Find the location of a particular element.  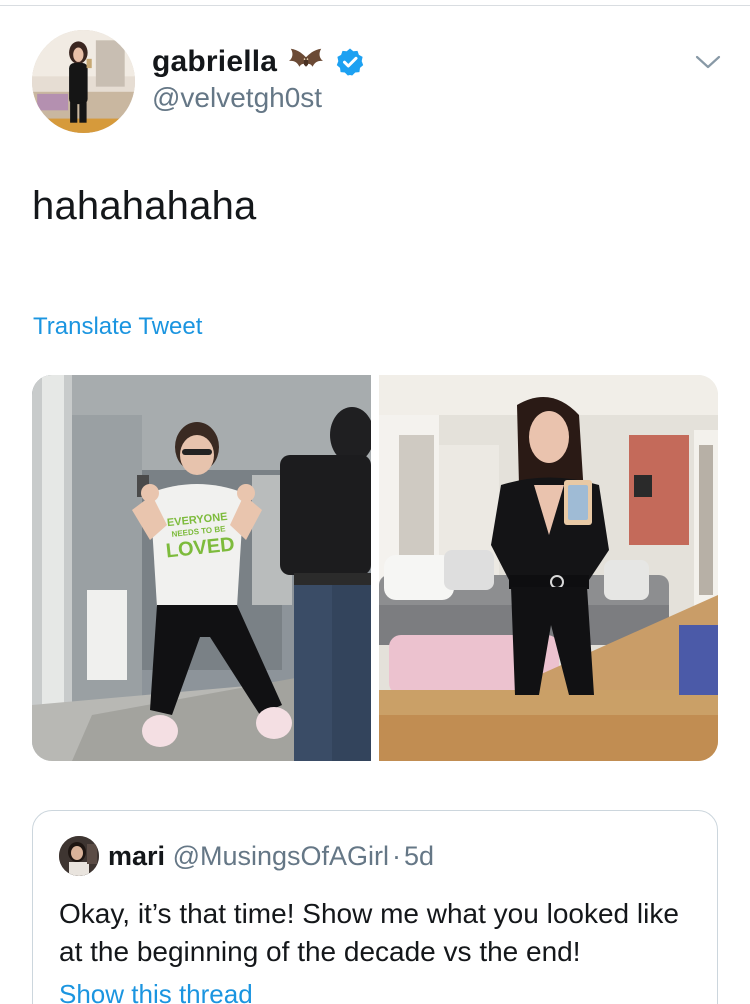

top-divider is located at coordinates (375, 5).